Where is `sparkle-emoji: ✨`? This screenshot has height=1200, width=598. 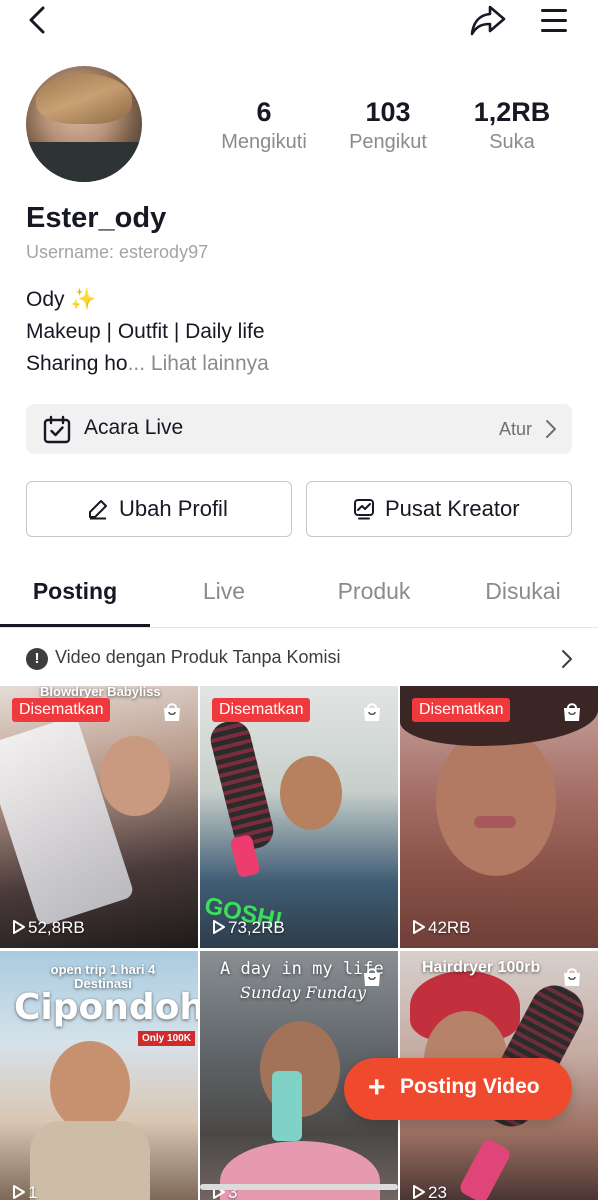
sparkle-emoji: ✨ is located at coordinates (83, 299).